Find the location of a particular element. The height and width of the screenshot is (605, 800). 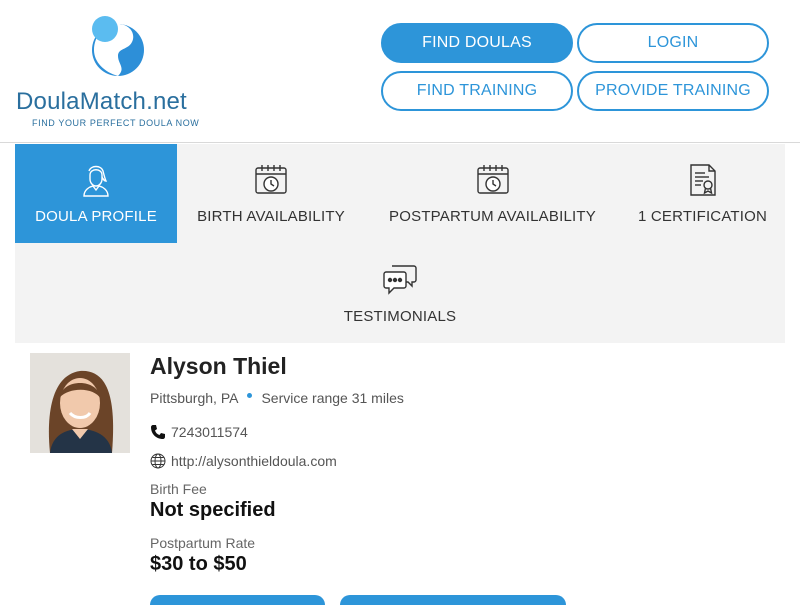

provide-training-button: PROVIDE TRAINING is located at coordinates (673, 91).